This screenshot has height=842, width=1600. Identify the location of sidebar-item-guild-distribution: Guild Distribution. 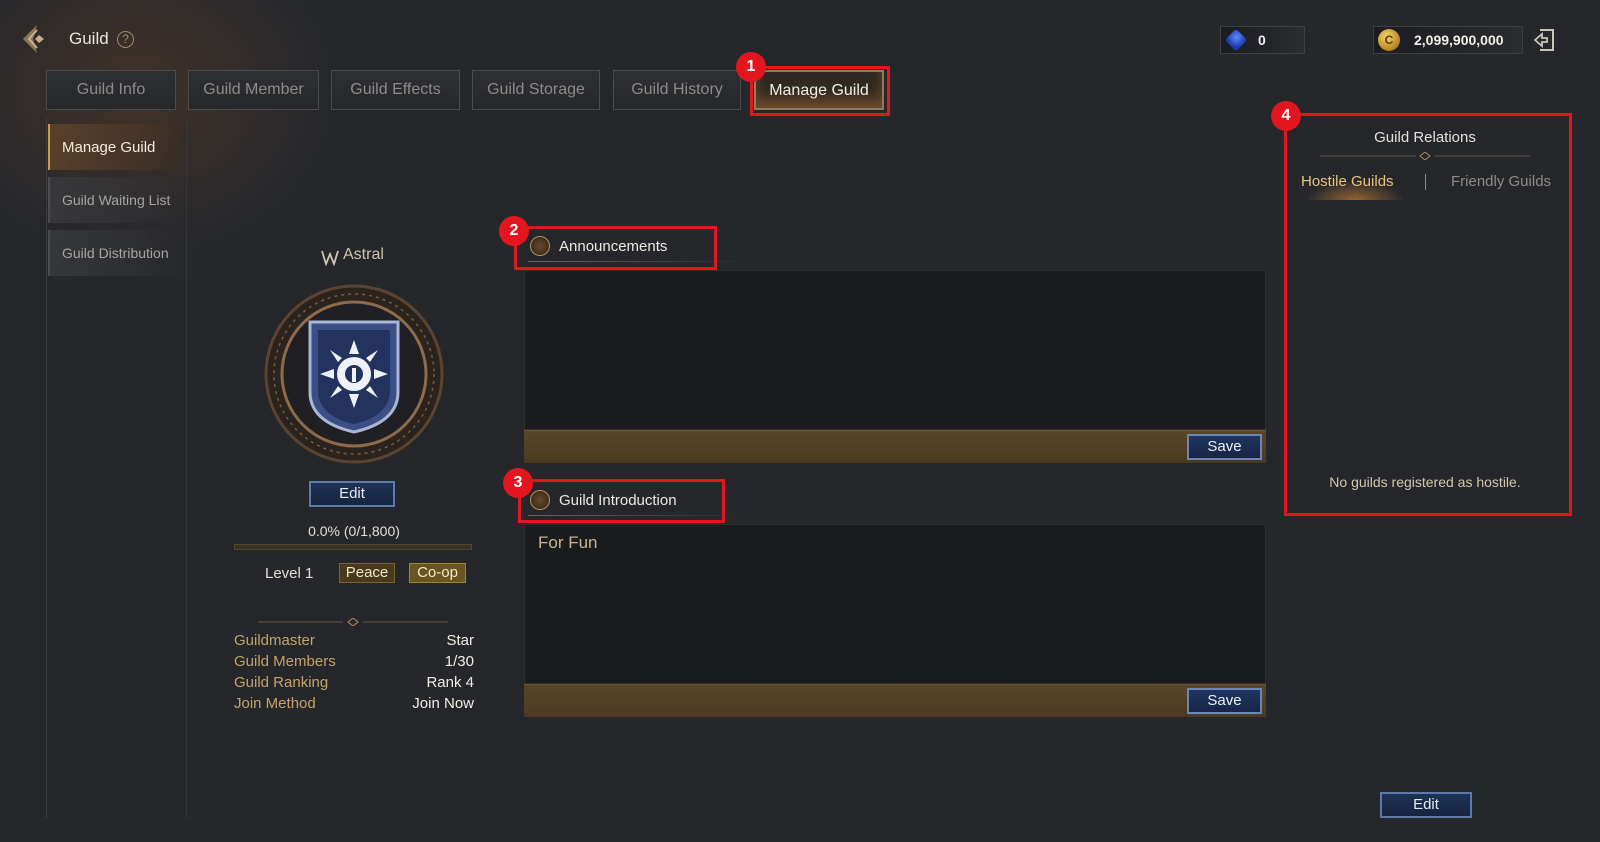
(117, 253).